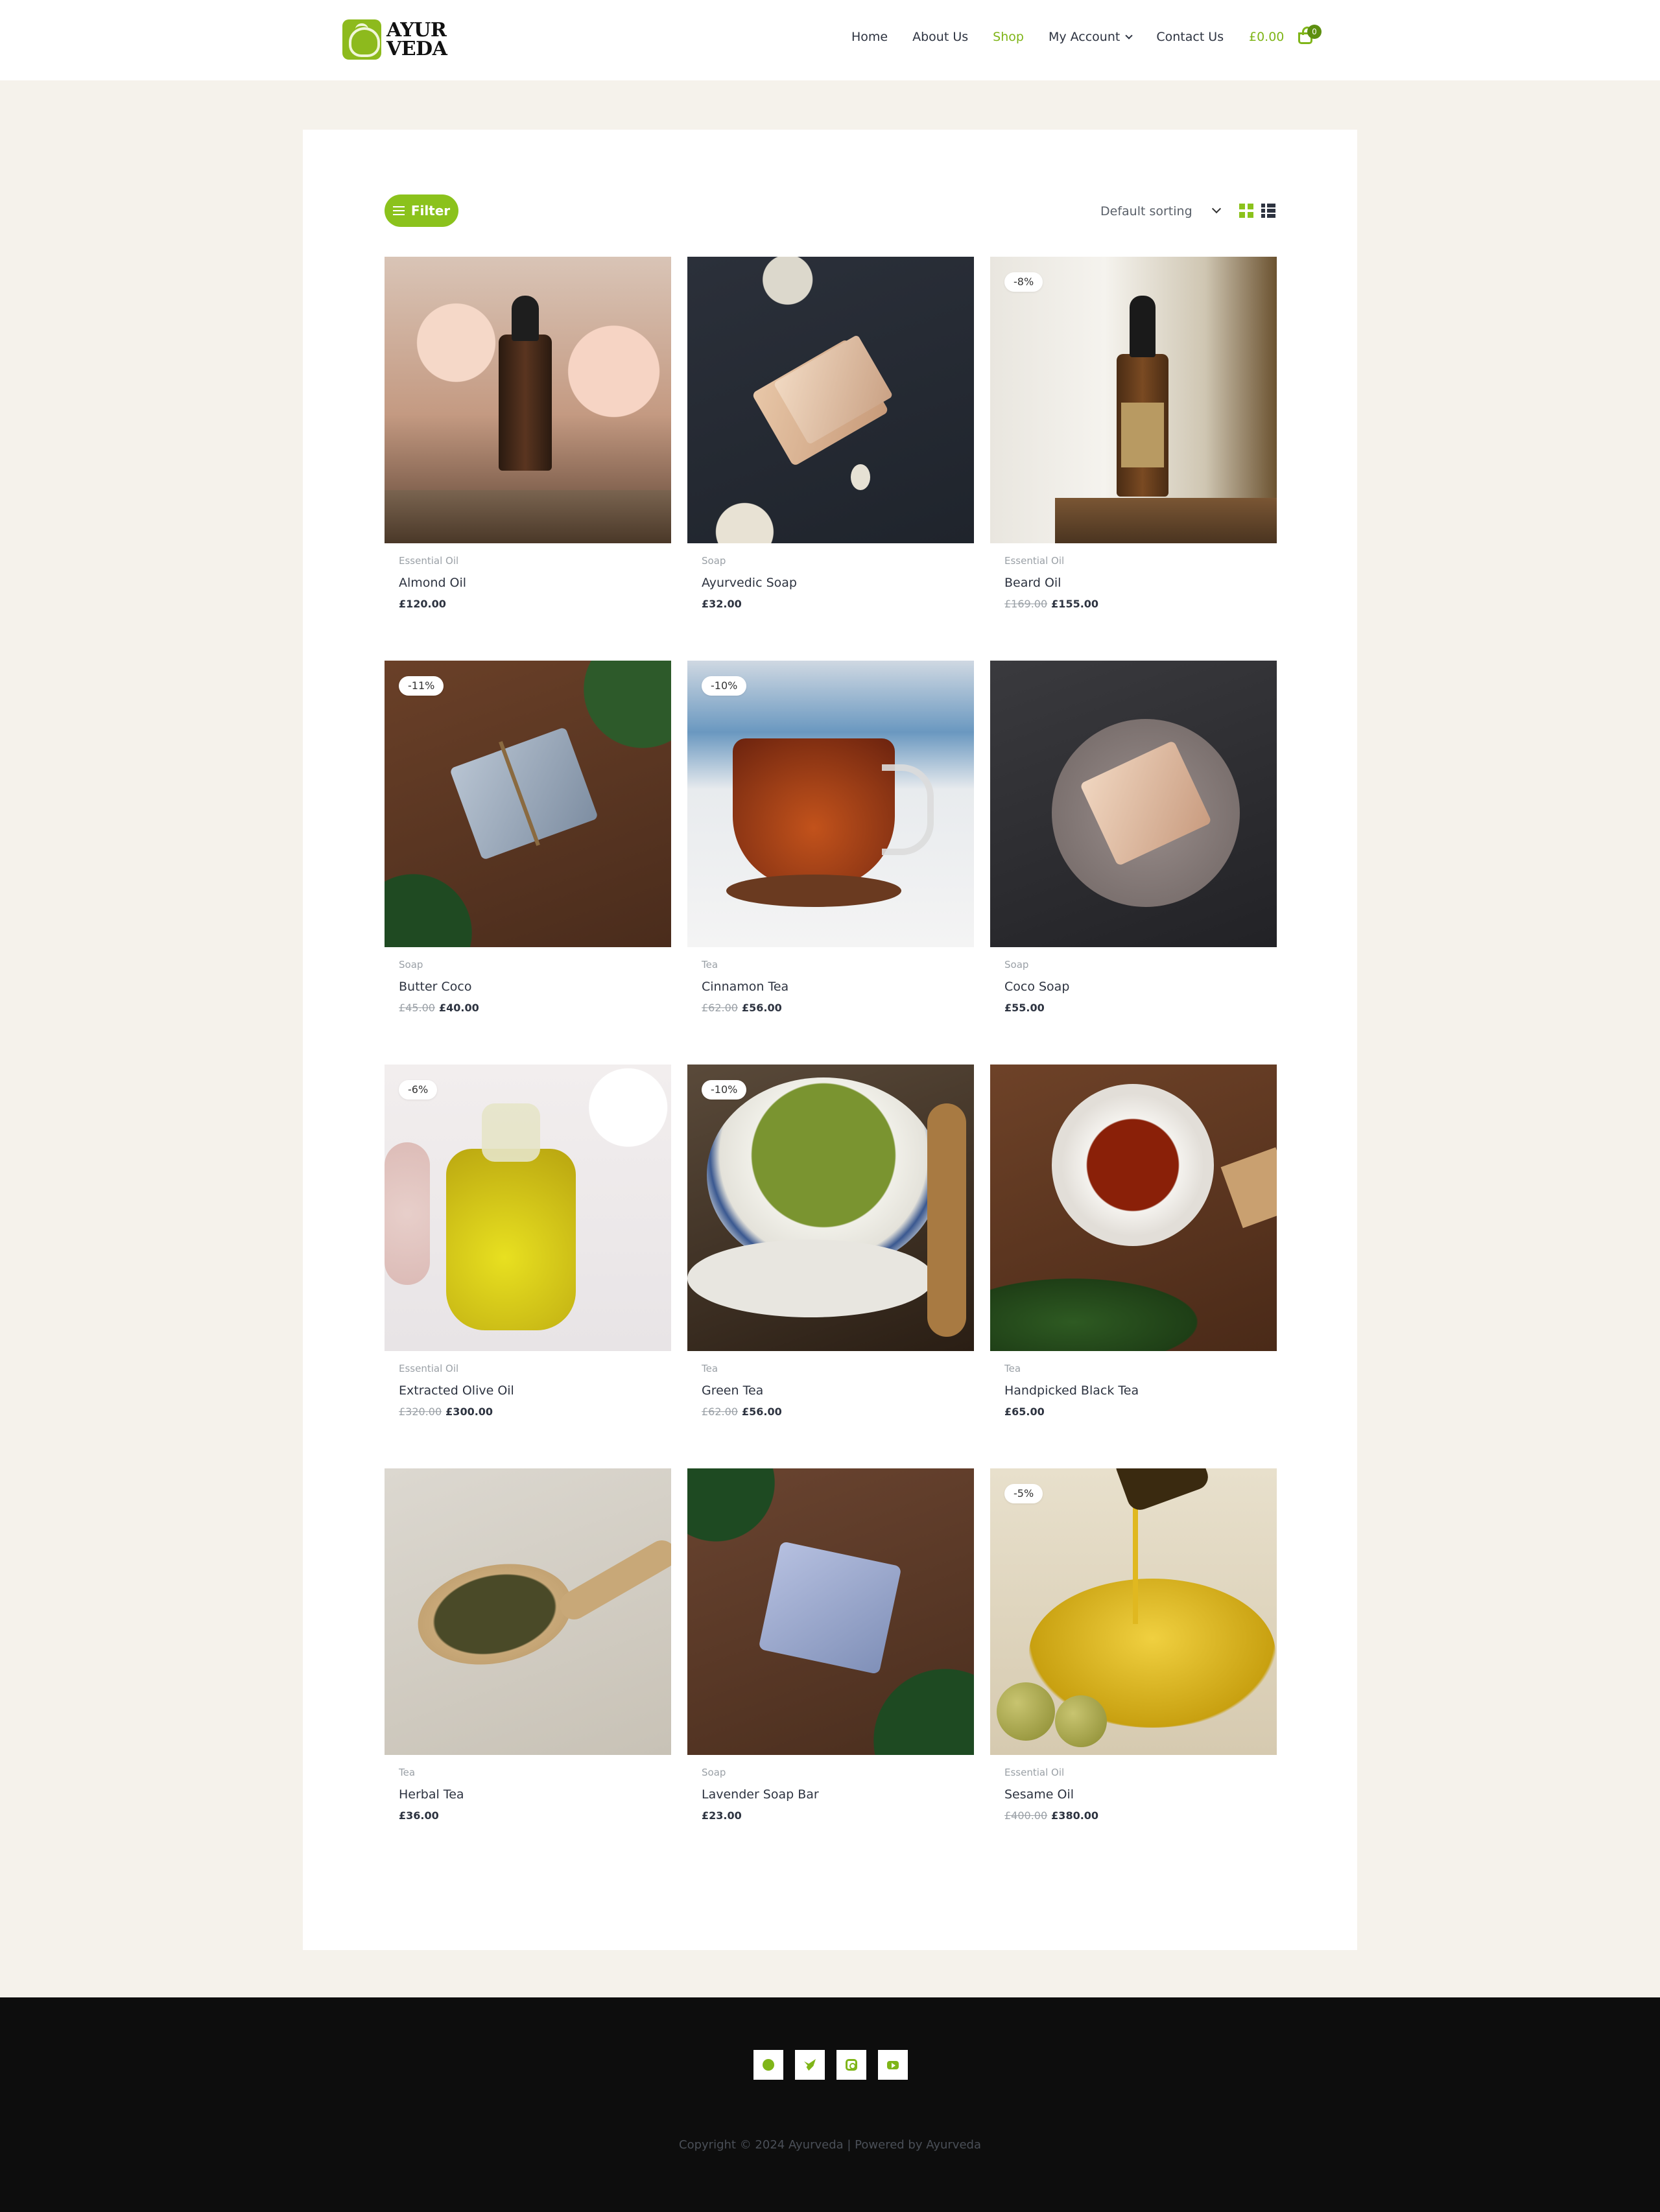 This screenshot has height=2212, width=1660. What do you see at coordinates (1075, 1815) in the screenshot?
I see `product-current-price: £380.00` at bounding box center [1075, 1815].